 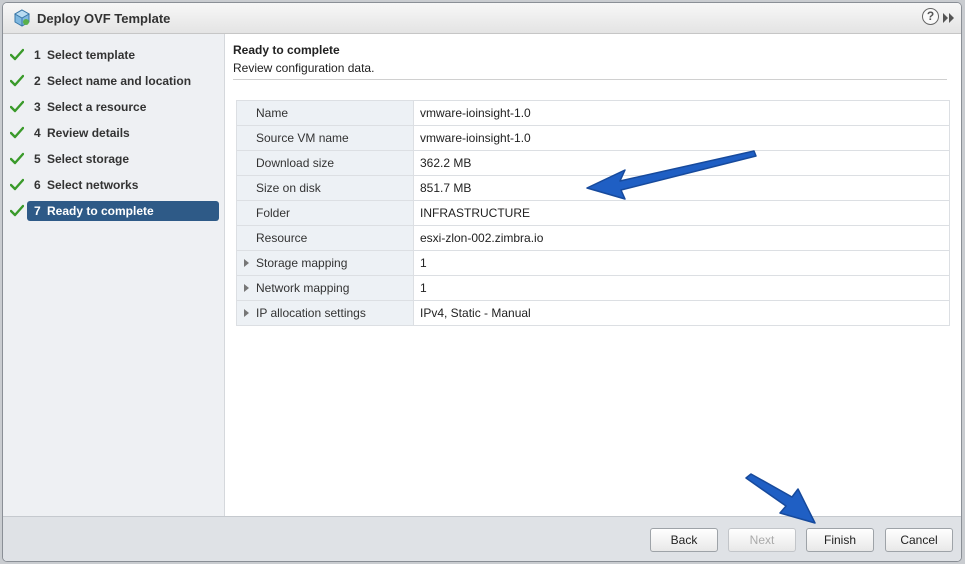 I want to click on config-row: Folder INFRASTRUCTURE, so click(x=593, y=213).